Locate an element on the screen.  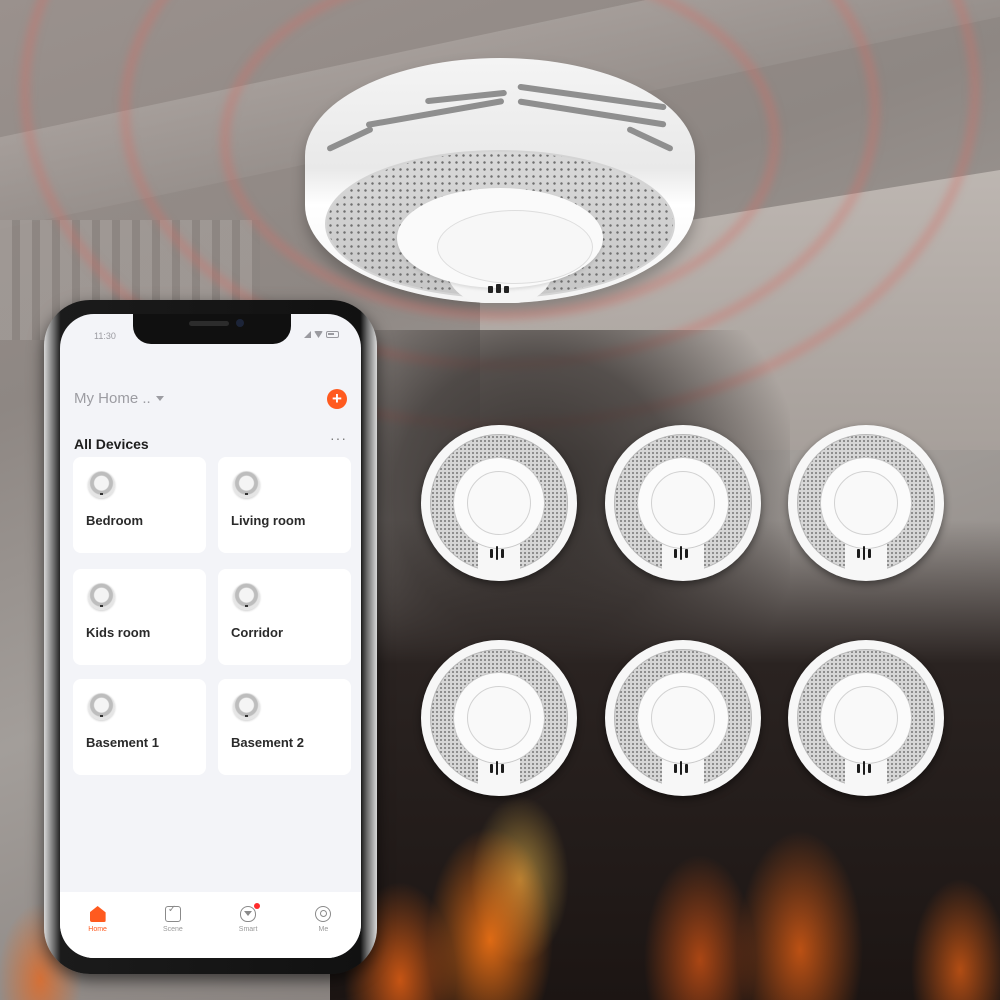
tab-label: Scene is located at coordinates (172, 929).